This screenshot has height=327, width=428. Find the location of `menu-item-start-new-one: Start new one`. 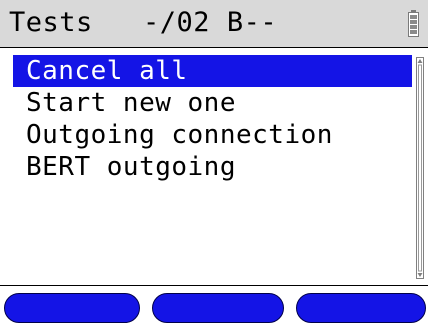

menu-item-start-new-one: Start new one is located at coordinates (212, 103).